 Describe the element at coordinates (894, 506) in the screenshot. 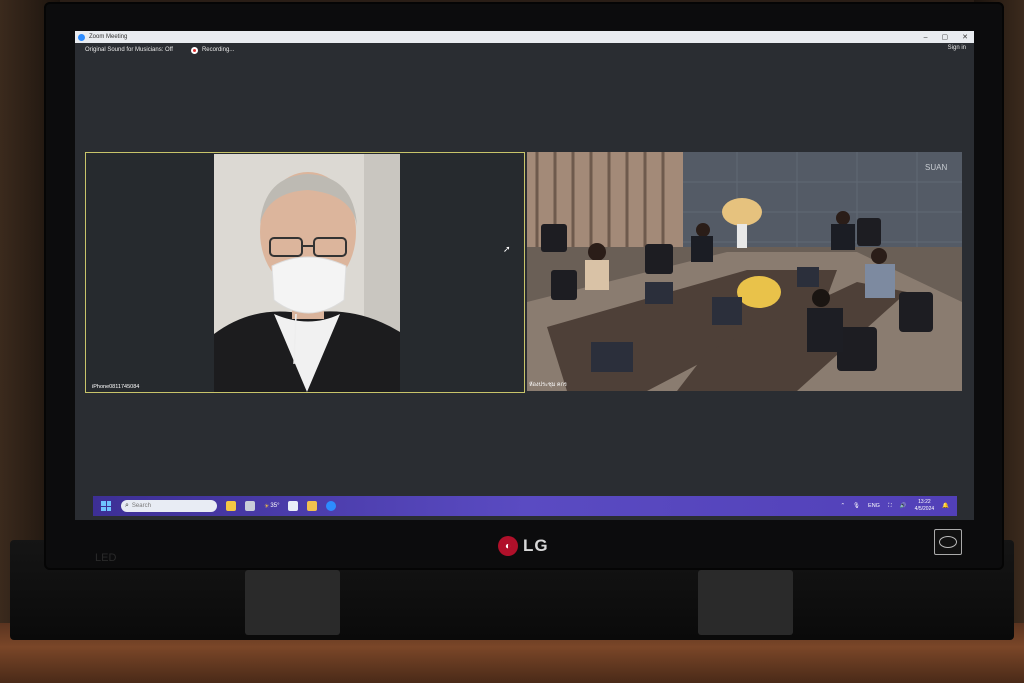

I see `system-tray: ⌃ 🎙 ENG ⛶ 🔊 13:22 4/5/2024 🔔` at that location.